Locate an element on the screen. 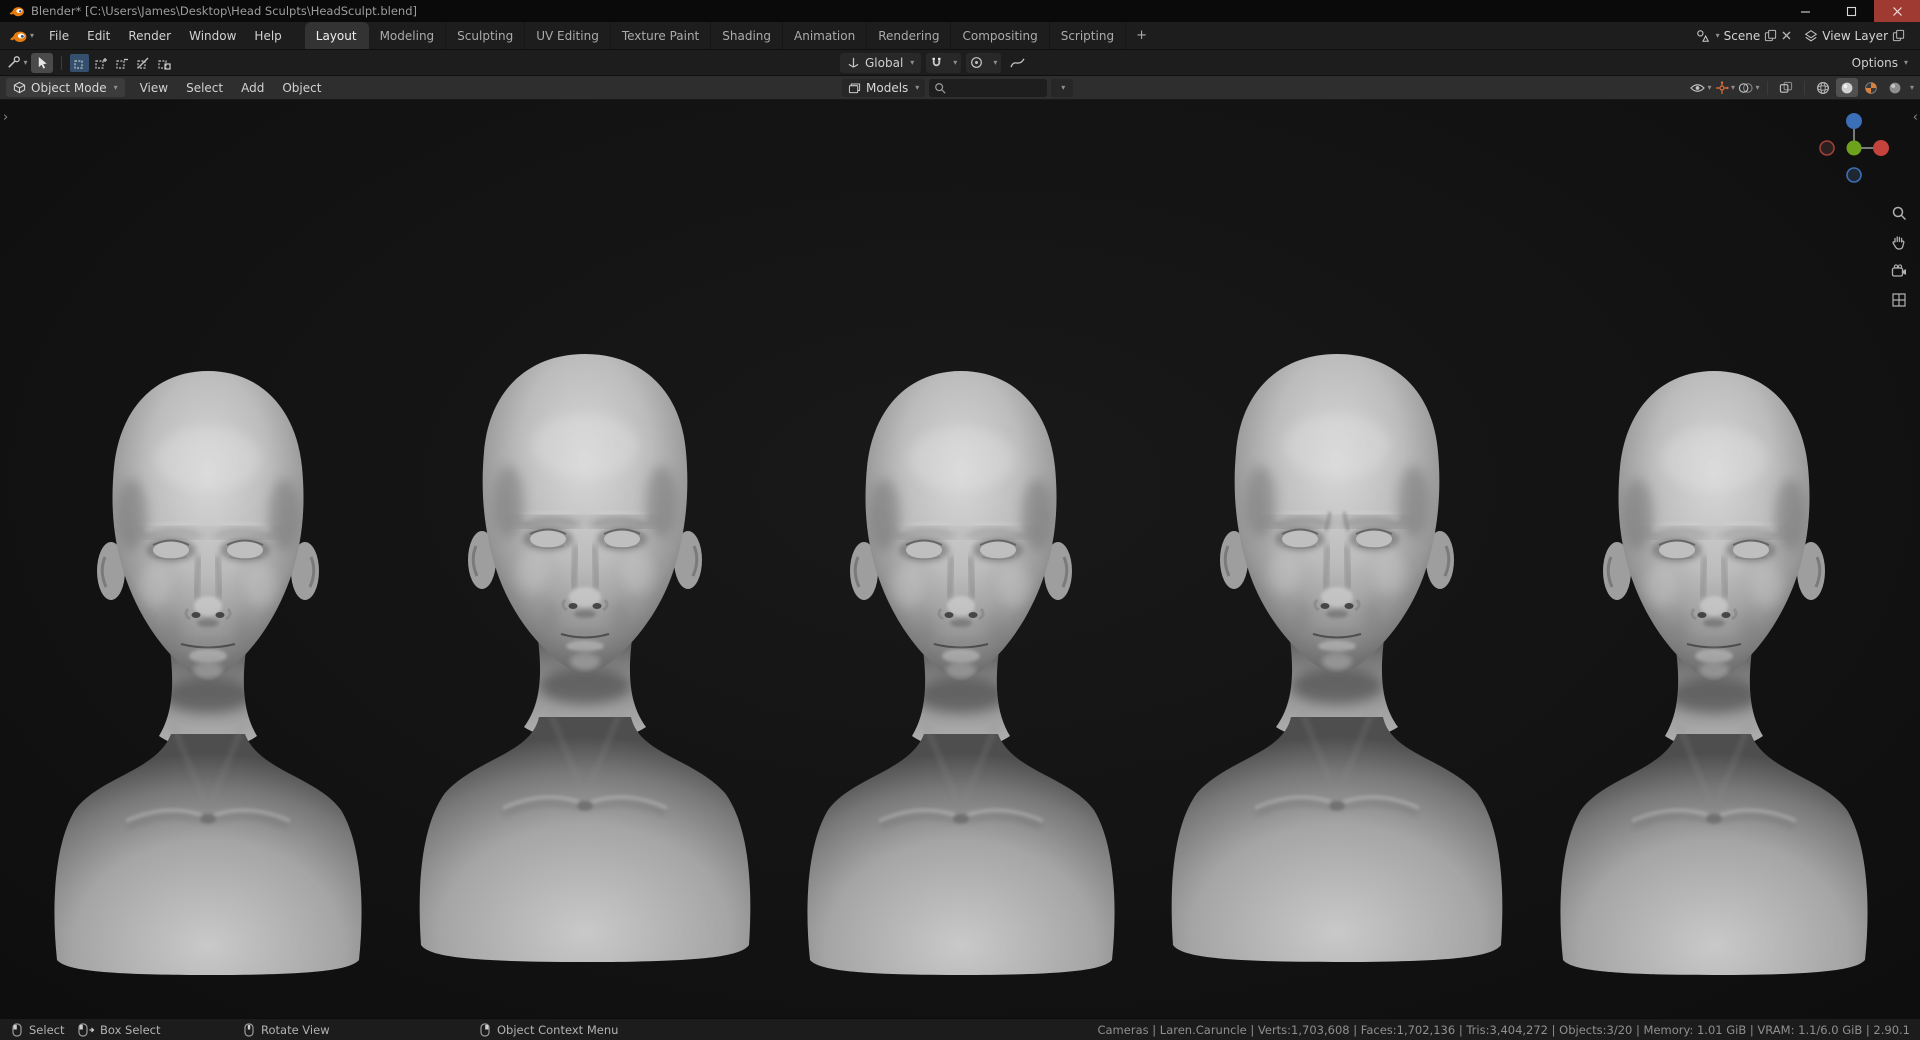  workspace-tab-rendering: Rendering is located at coordinates (909, 35).